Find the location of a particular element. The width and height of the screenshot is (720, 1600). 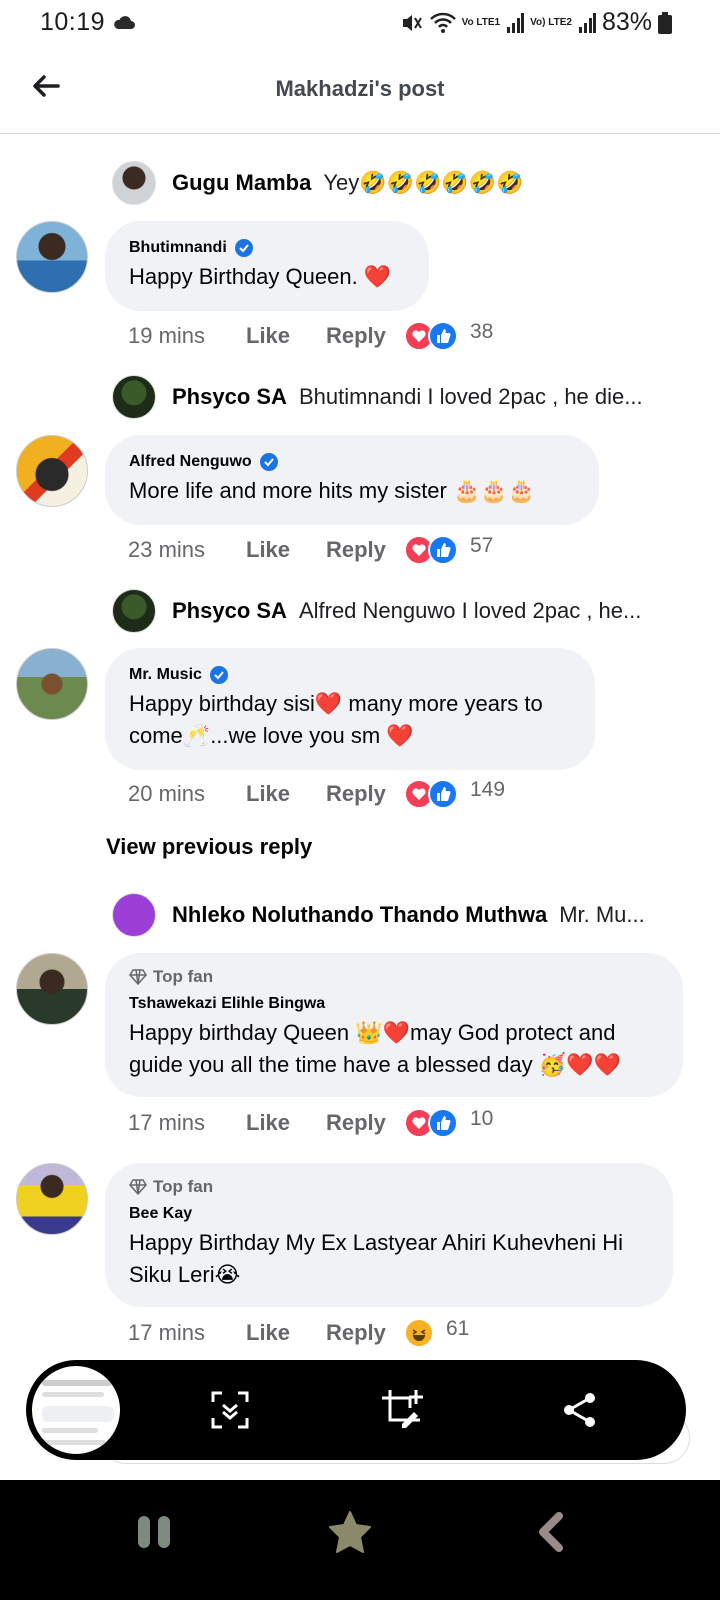

reaction-summary: 10 is located at coordinates (449, 1122).